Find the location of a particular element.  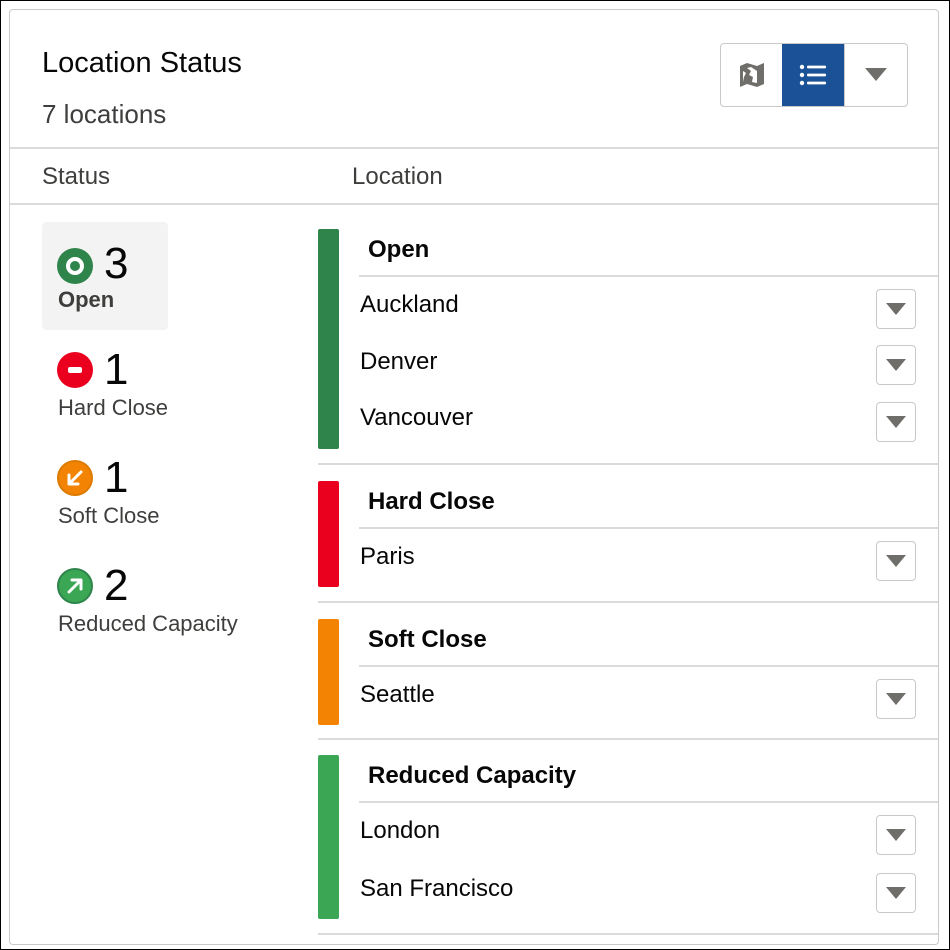

status-label: Hard Close is located at coordinates (113, 407).